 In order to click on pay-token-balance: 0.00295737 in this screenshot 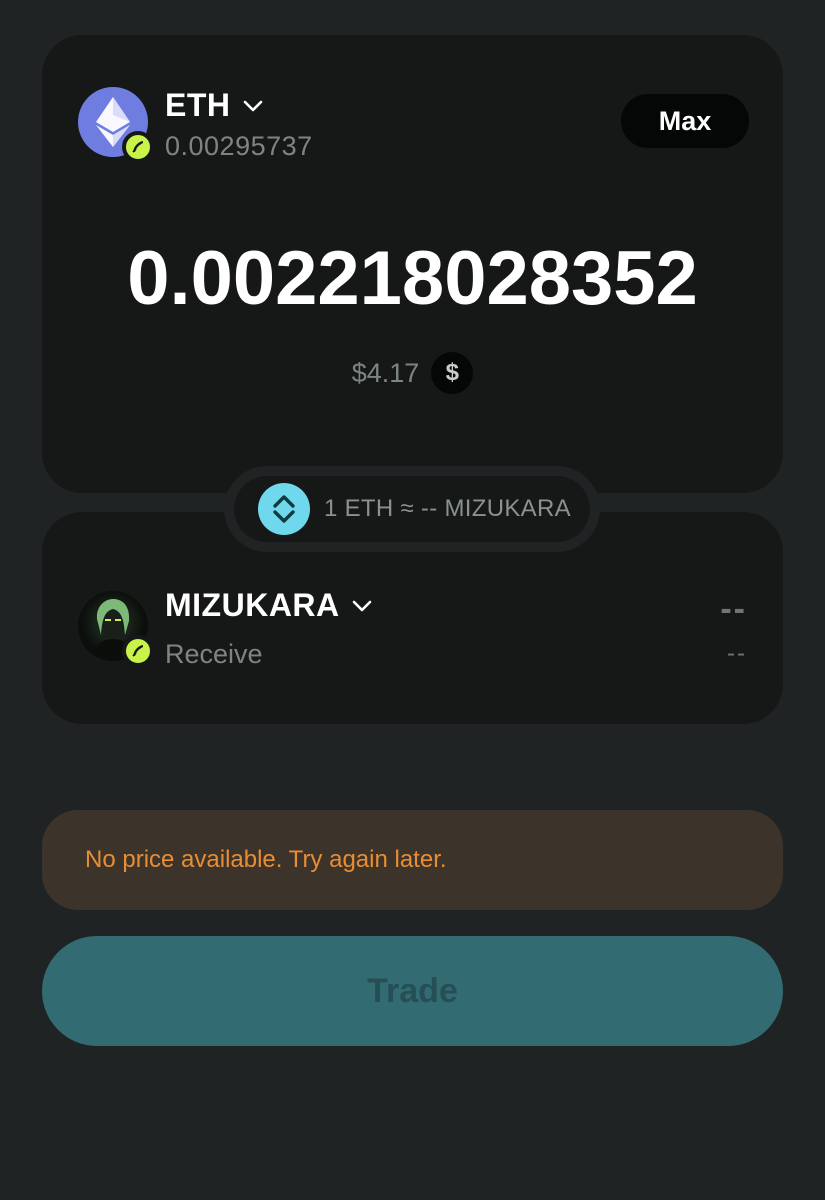, I will do `click(239, 146)`.